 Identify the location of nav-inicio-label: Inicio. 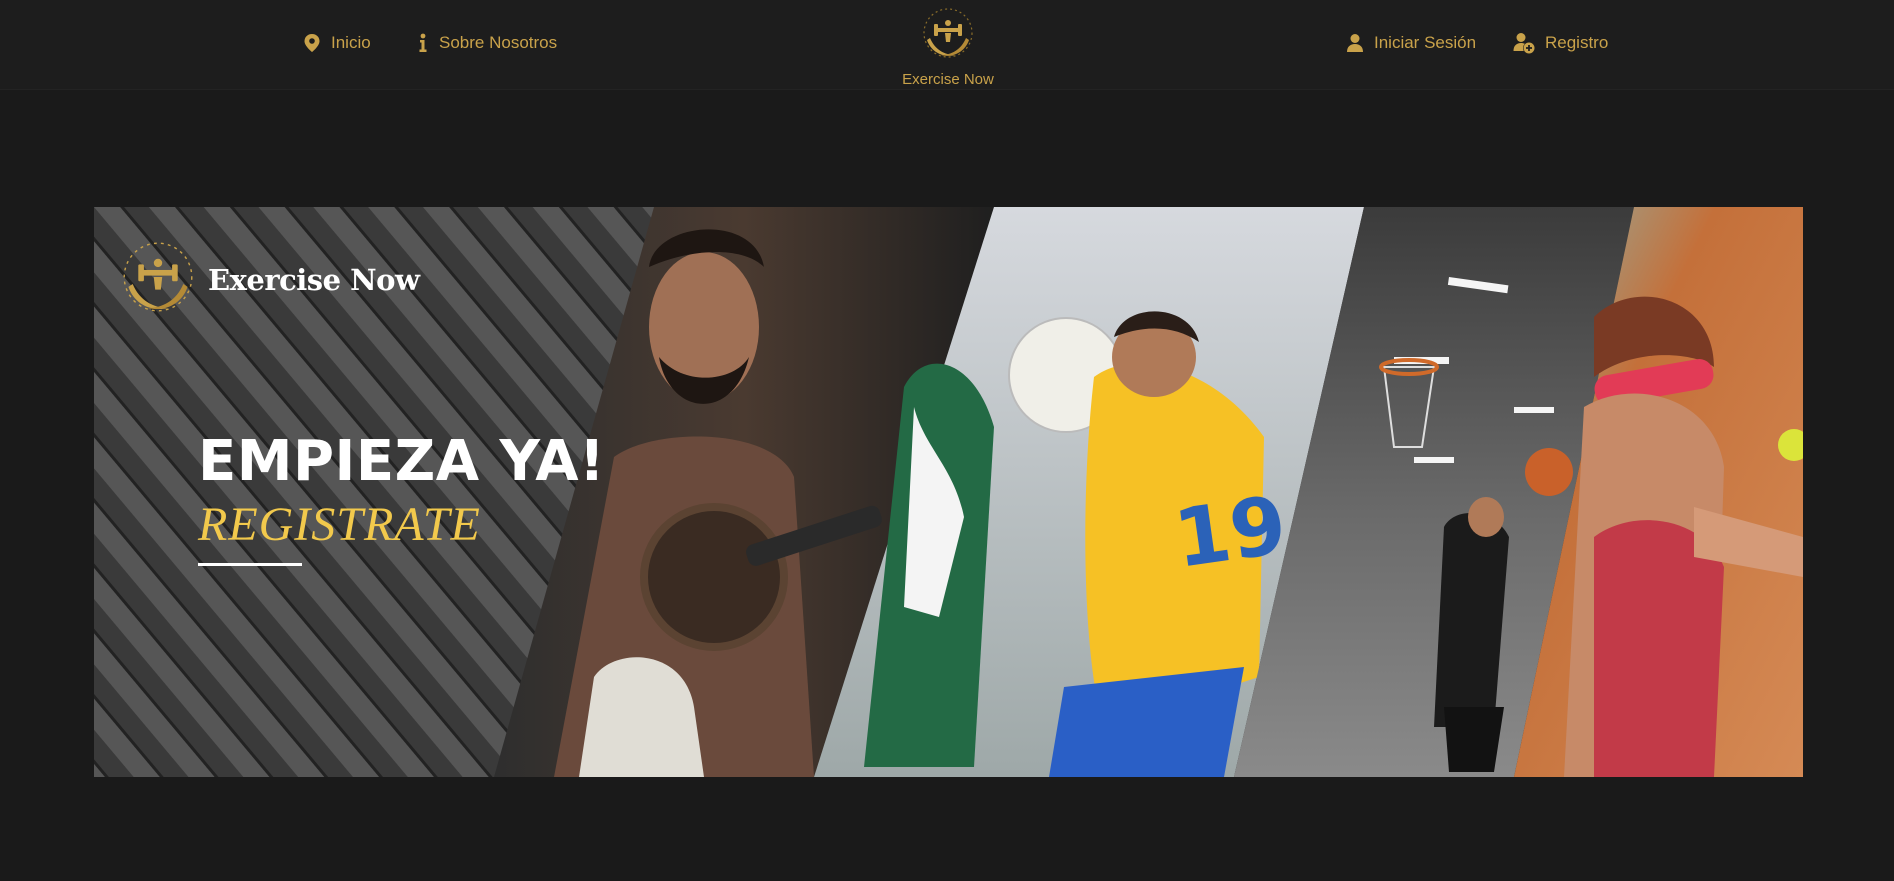
(351, 42).